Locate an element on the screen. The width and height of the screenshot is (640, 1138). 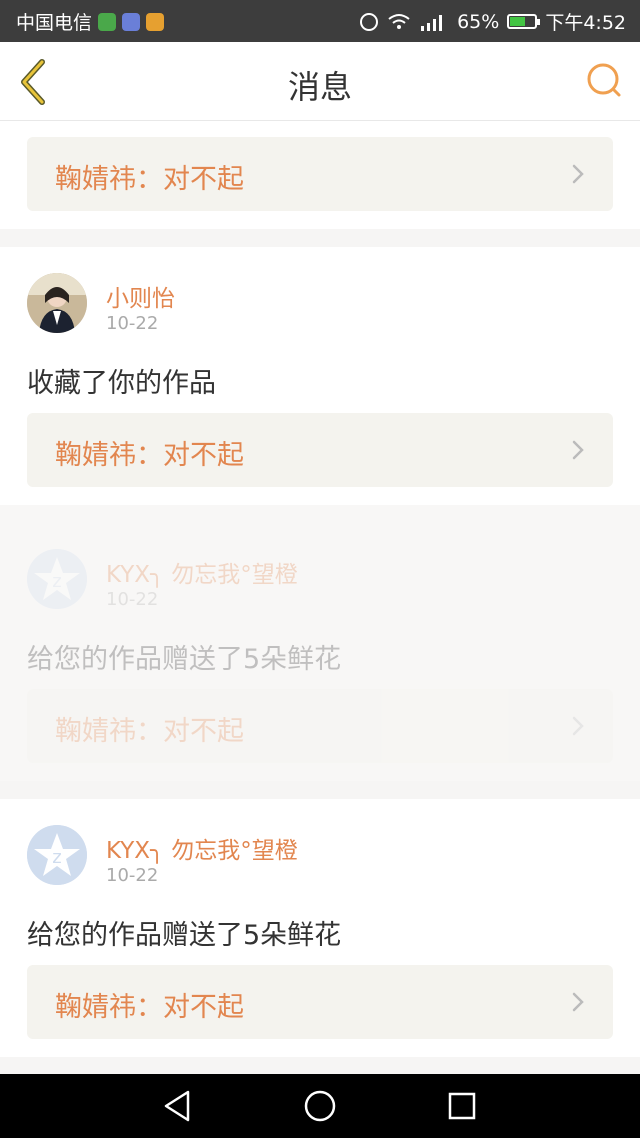
battery-icon is located at coordinates (524, 21).